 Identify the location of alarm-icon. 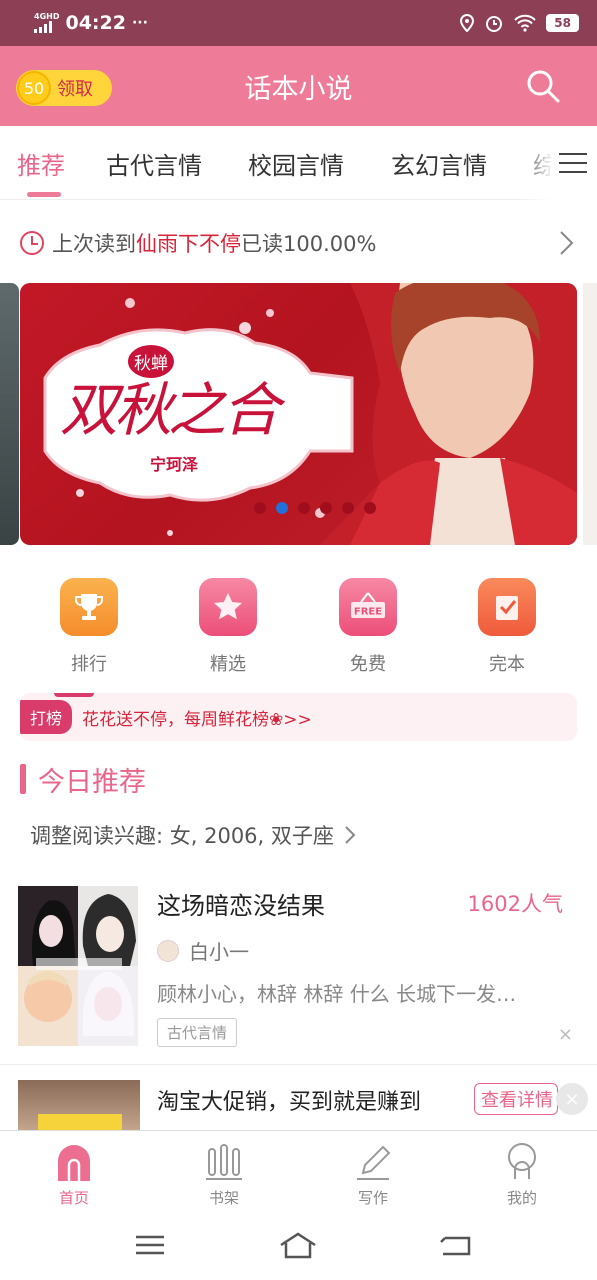
(494, 24).